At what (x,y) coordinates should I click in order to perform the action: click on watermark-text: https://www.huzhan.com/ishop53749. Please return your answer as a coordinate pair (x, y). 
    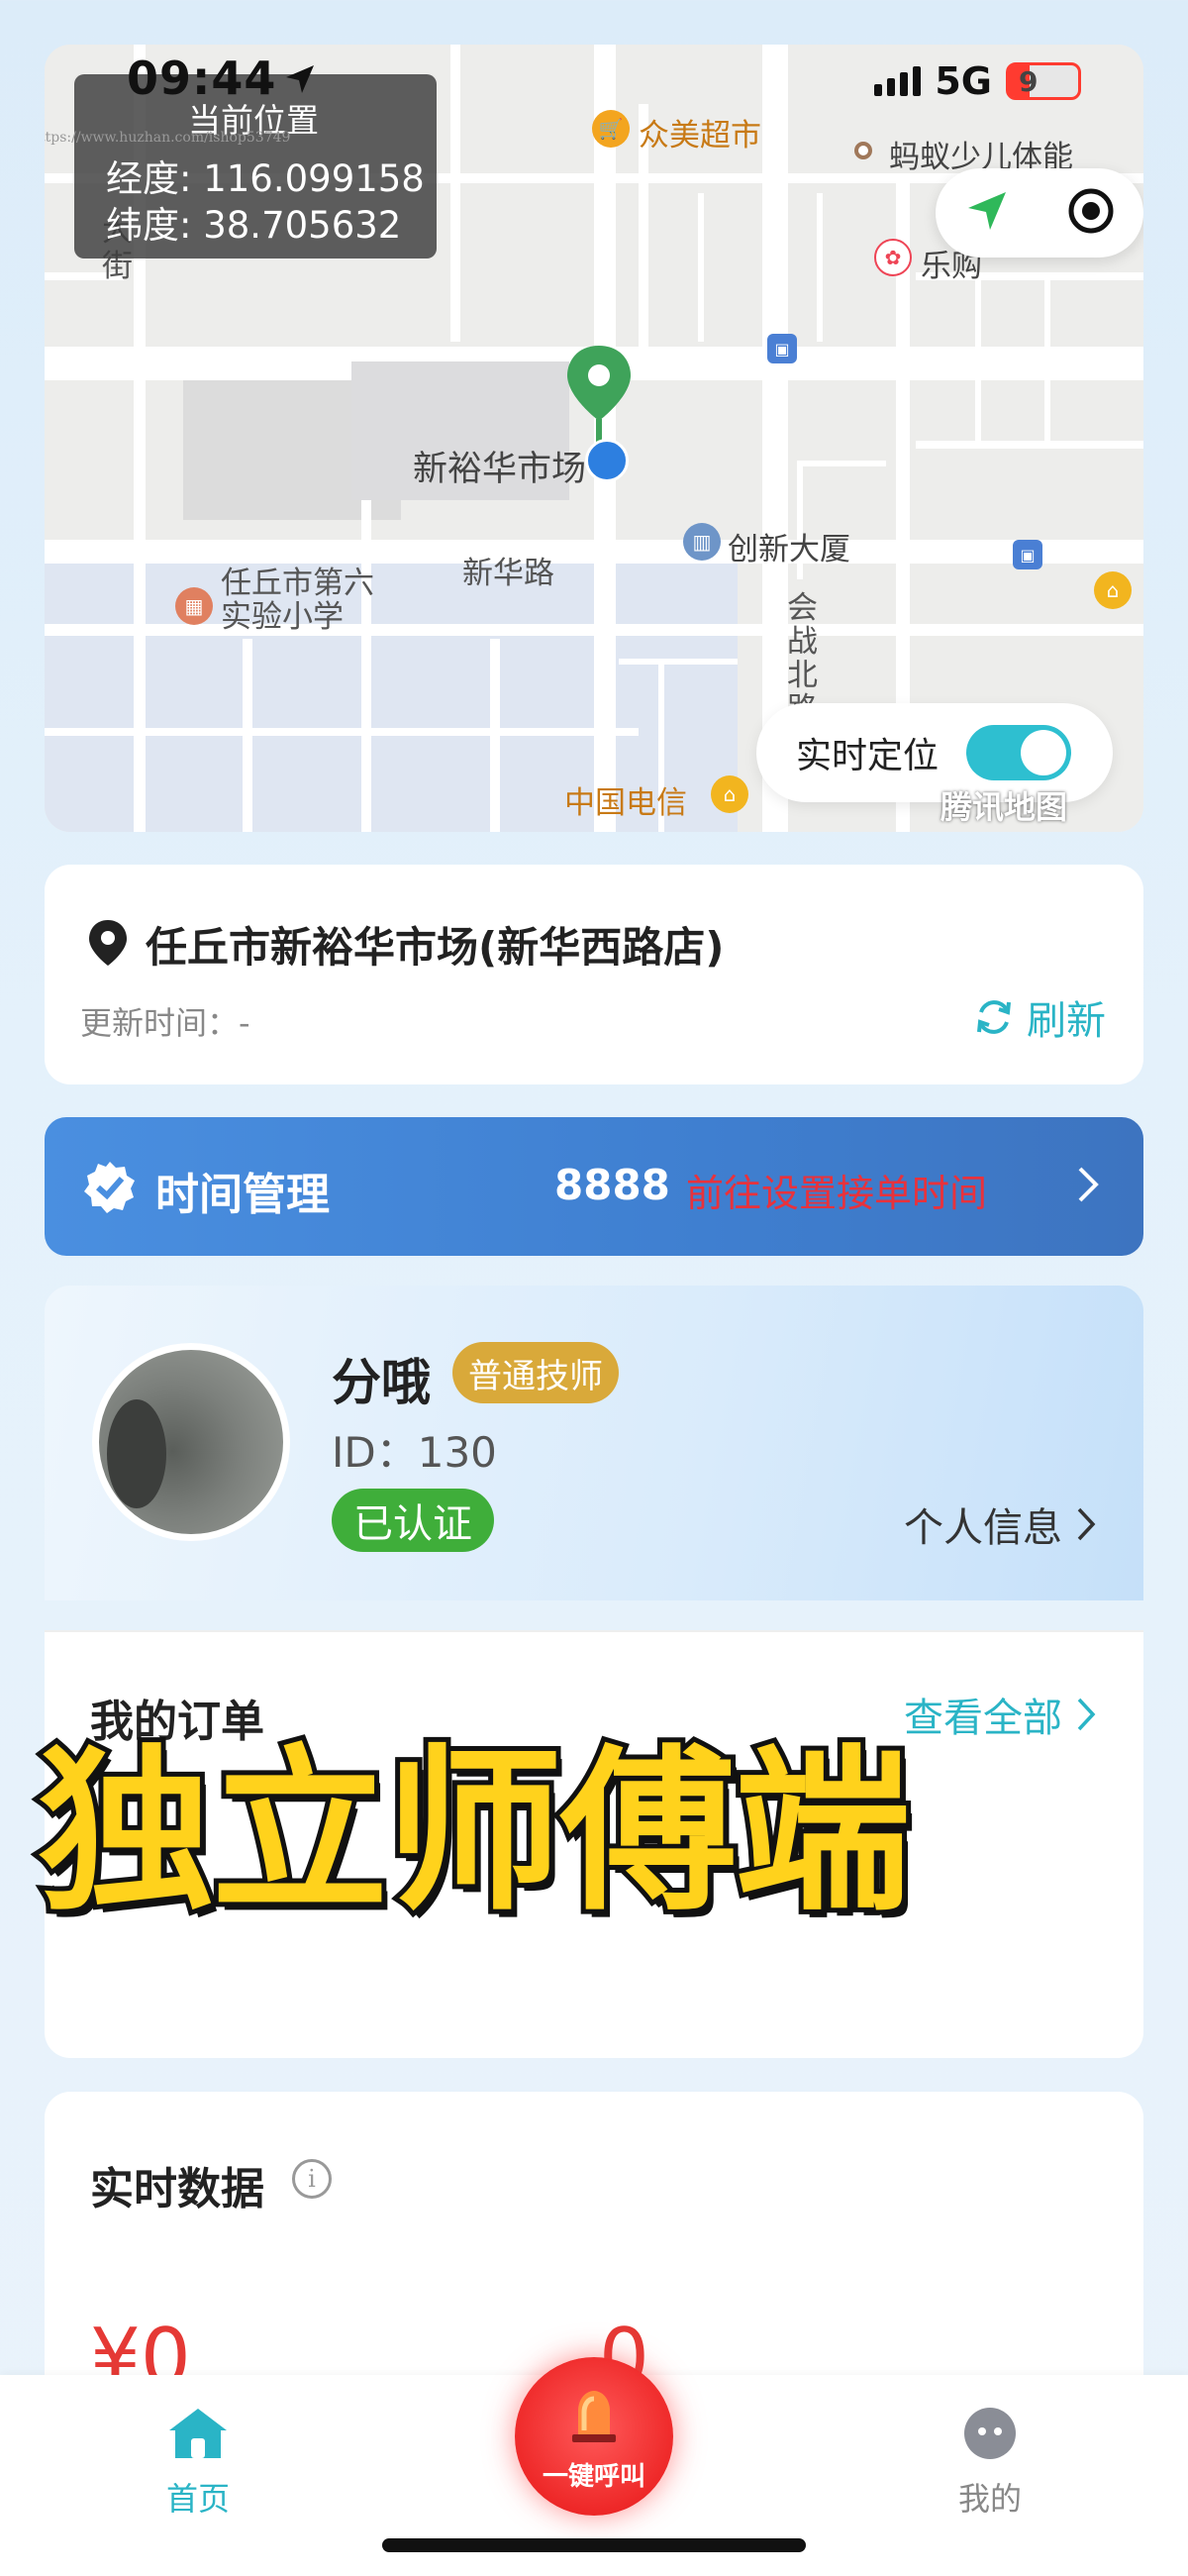
    Looking at the image, I should click on (168, 138).